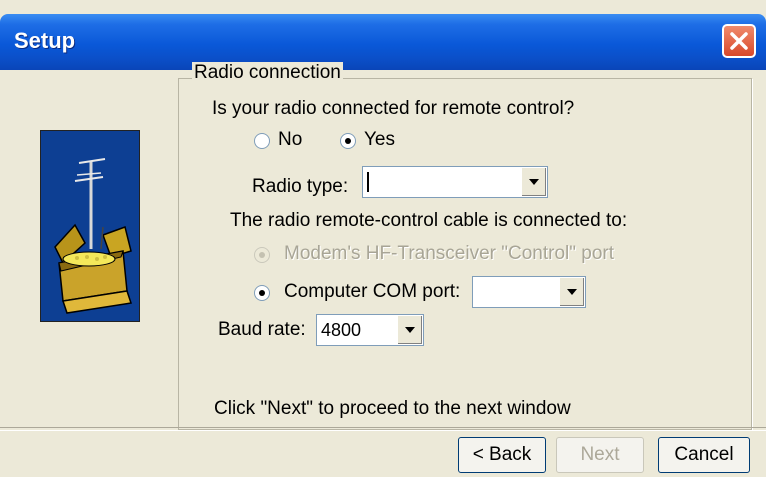 The height and width of the screenshot is (477, 766). I want to click on radio-com-port, so click(262, 293).